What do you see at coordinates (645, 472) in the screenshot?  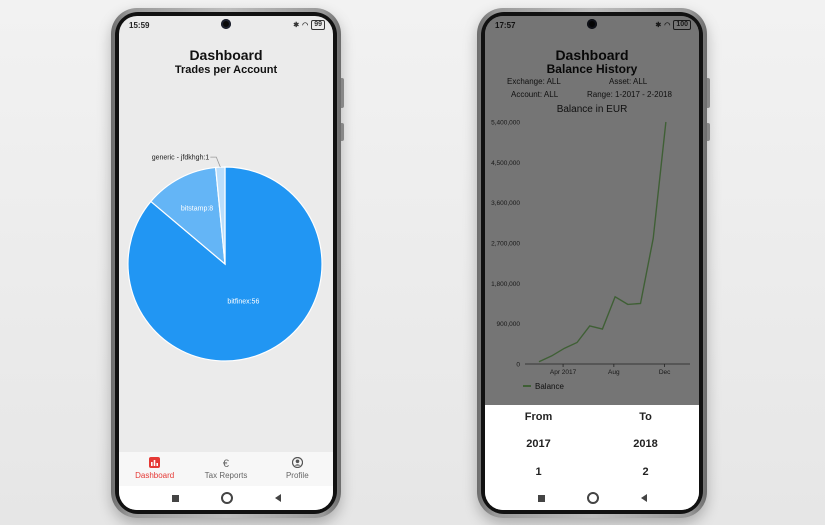 I see `picker-to-month: 2` at bounding box center [645, 472].